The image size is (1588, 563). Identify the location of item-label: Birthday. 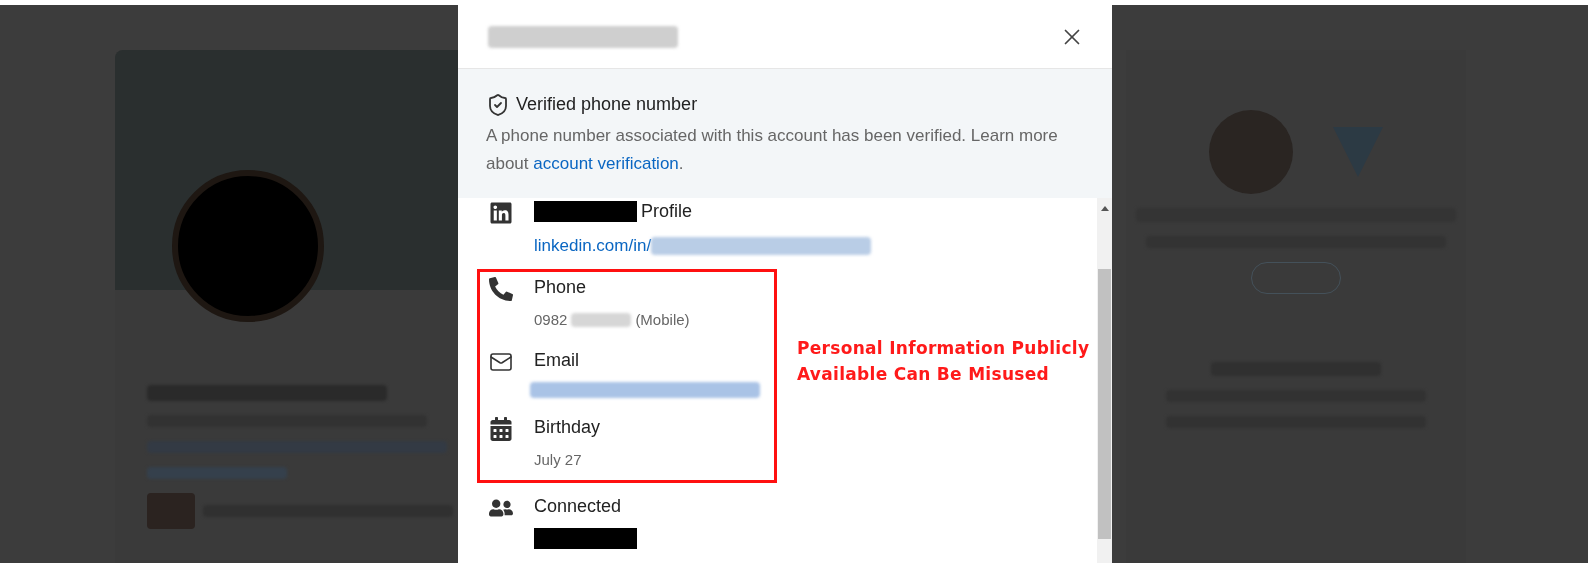
(567, 427).